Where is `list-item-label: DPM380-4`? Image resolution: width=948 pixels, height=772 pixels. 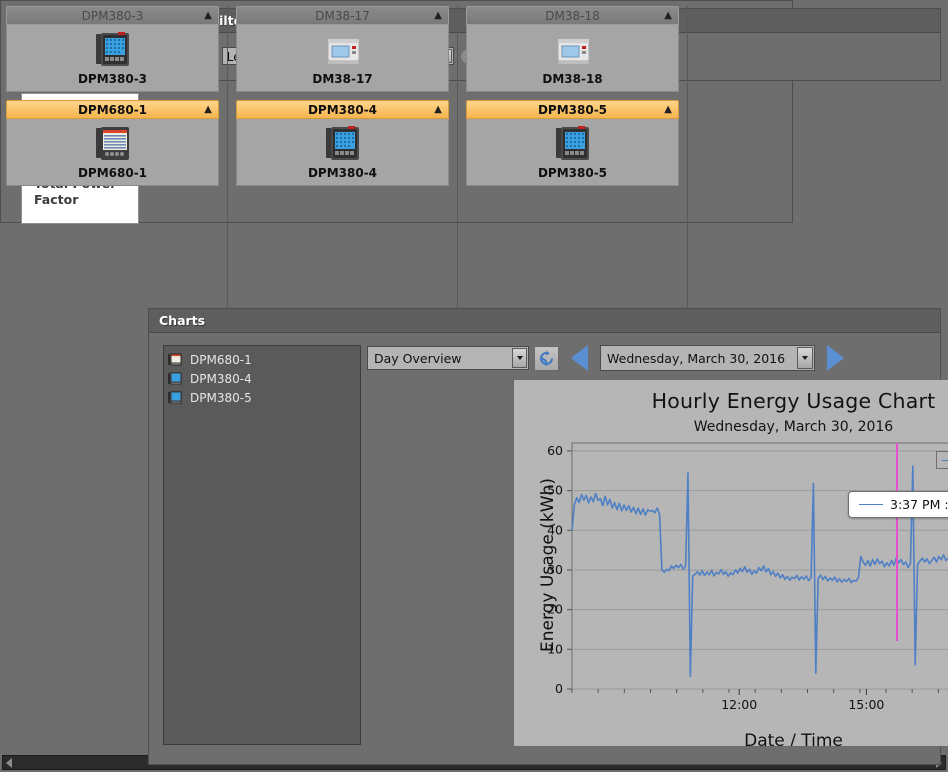
list-item-label: DPM380-4 is located at coordinates (221, 378).